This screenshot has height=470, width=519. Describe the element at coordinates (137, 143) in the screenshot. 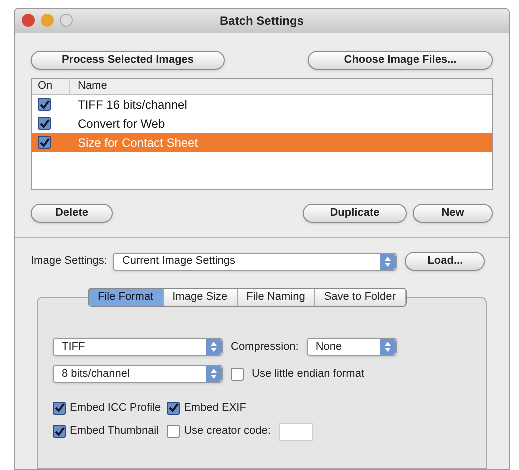

I see `row-name: Size for Contact Sheet` at that location.